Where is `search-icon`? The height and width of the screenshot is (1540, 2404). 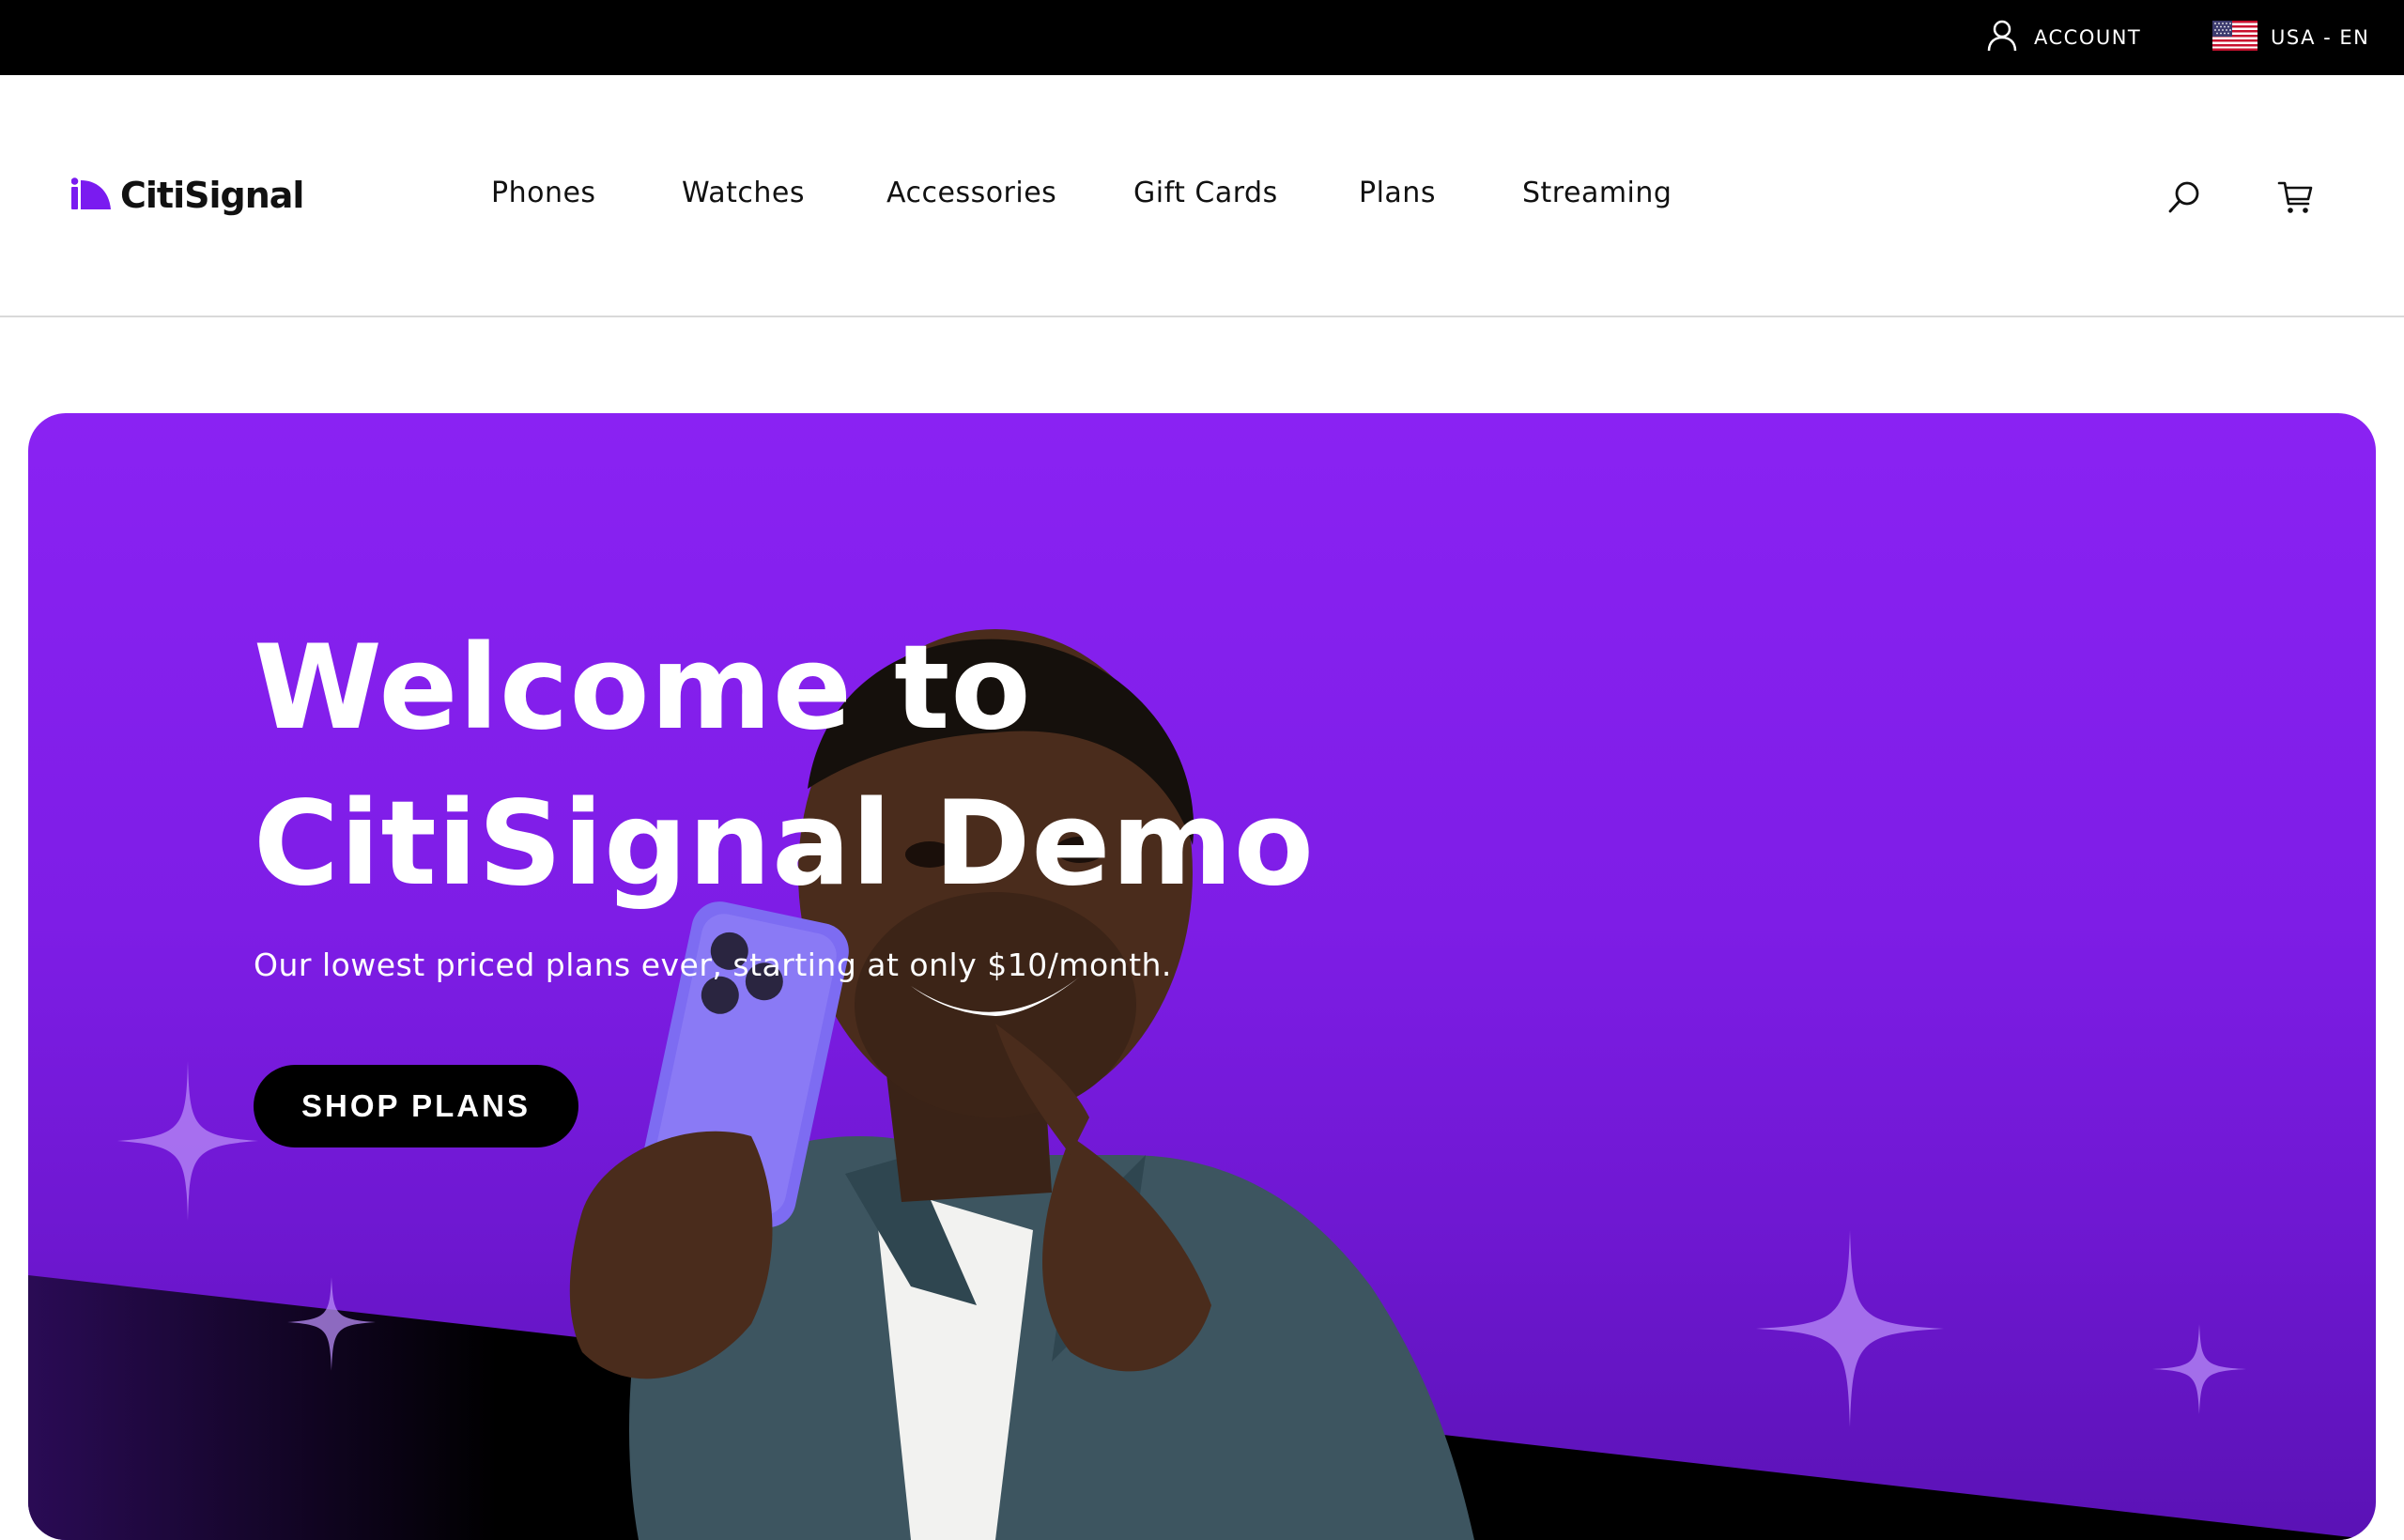 search-icon is located at coordinates (2184, 199).